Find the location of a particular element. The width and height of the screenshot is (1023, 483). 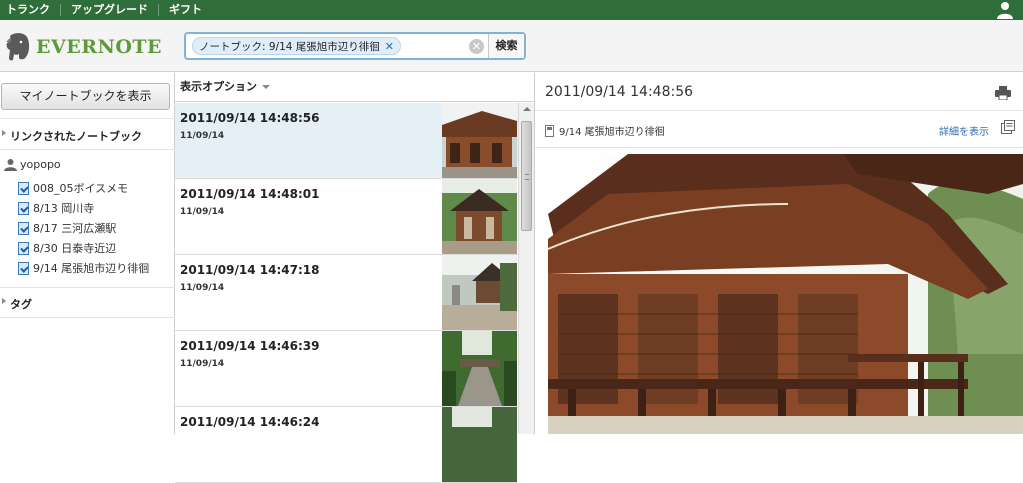

note-detail-title: 2011/09/14 14:48:56 is located at coordinates (619, 92).